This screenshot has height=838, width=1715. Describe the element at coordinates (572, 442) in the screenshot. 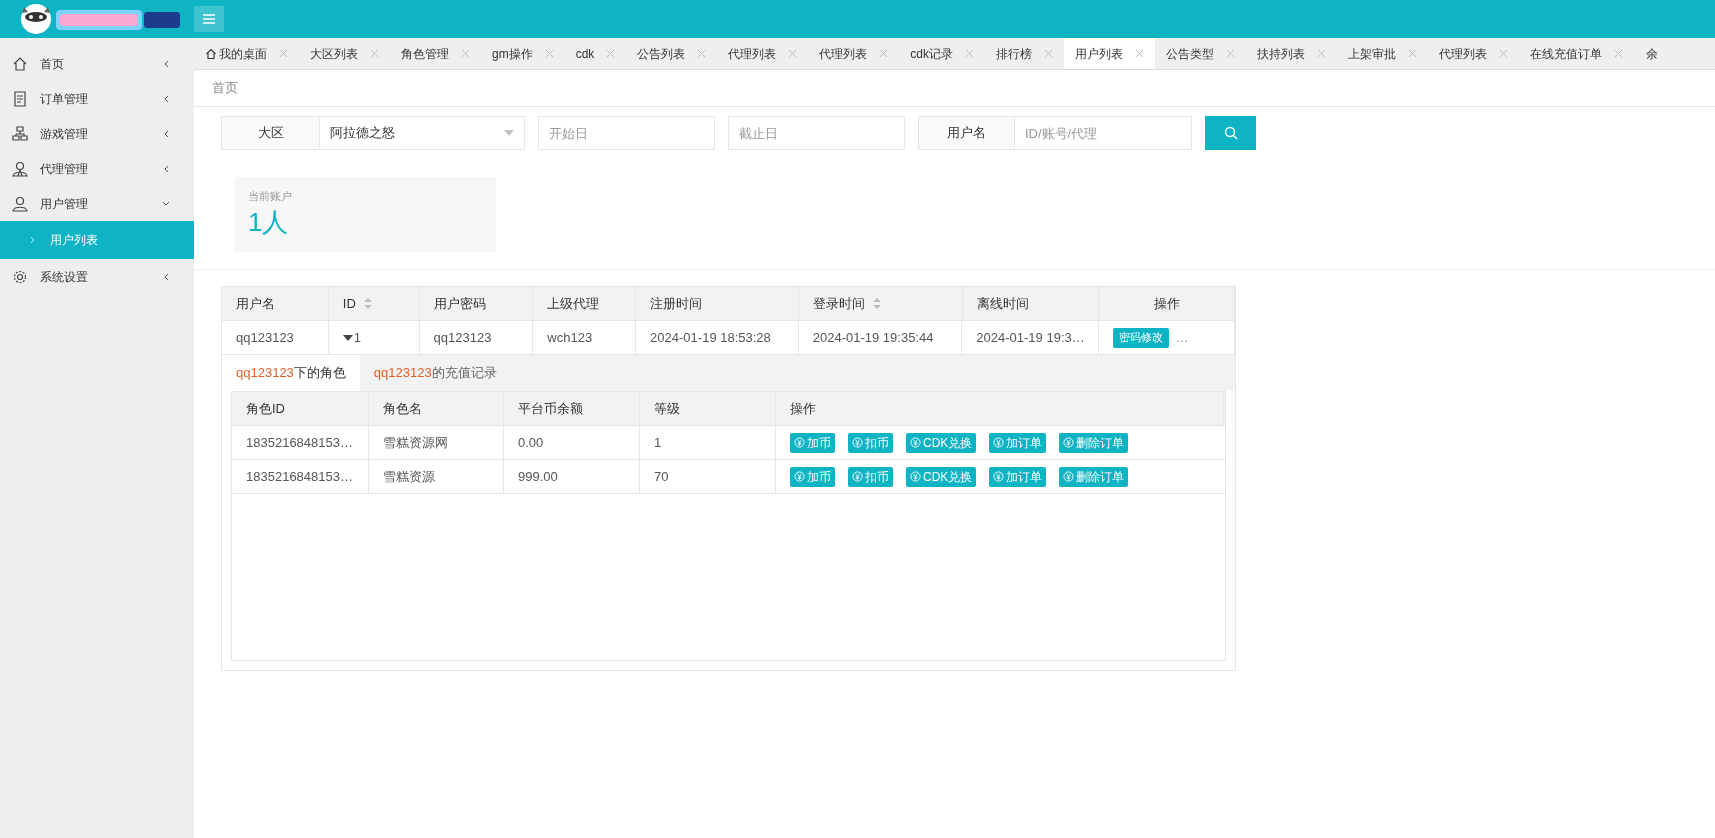

I see `table-cell: 0.00` at that location.